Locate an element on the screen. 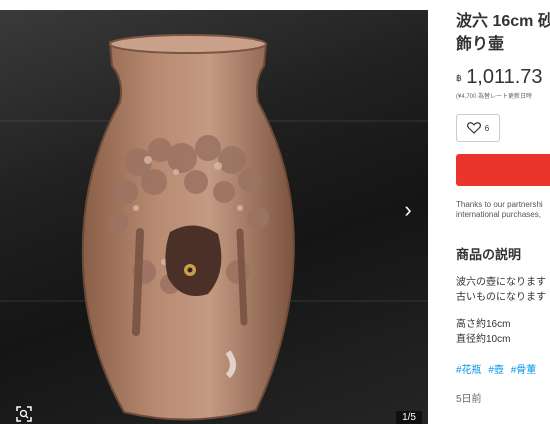  tag-list: #花瓶 #壺 #骨董 is located at coordinates (503, 368).